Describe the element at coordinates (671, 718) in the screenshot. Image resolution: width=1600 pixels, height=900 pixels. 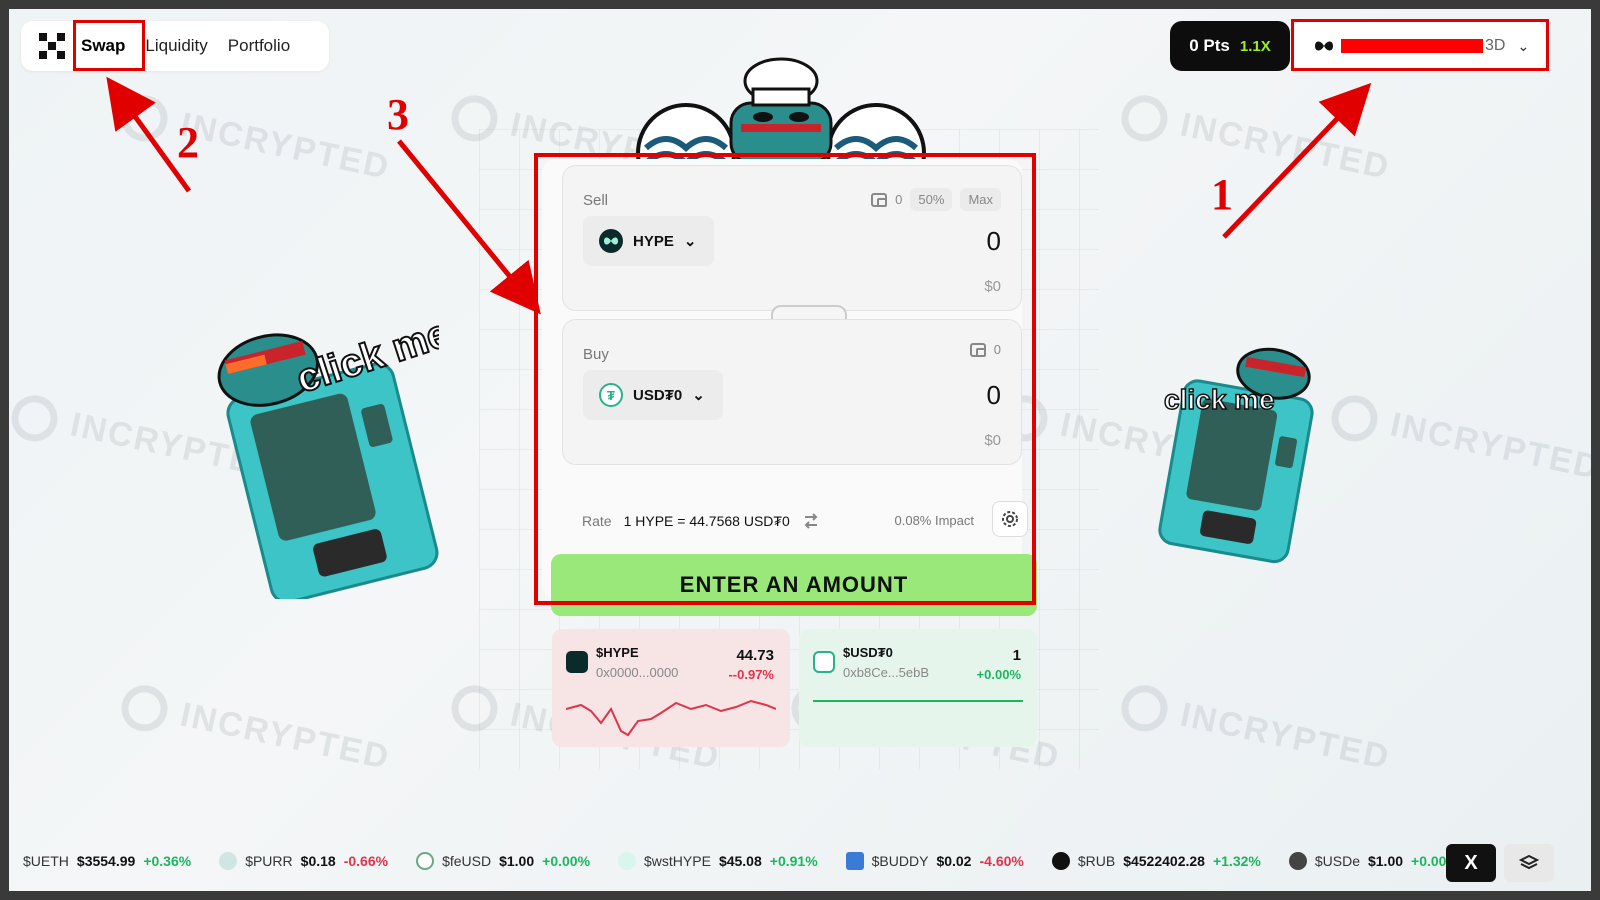
I see `hype-sparkline` at that location.